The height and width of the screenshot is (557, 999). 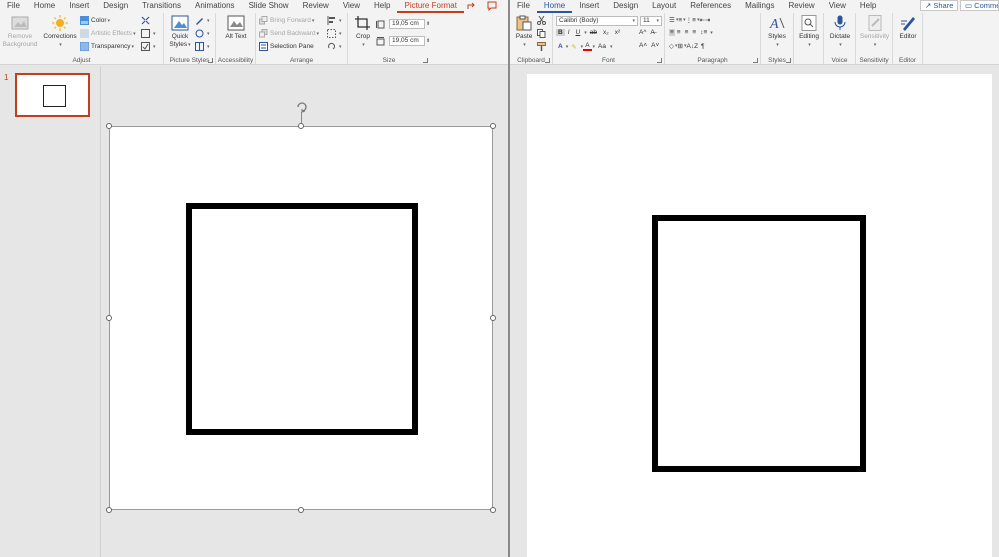 What do you see at coordinates (44, 6) in the screenshot?
I see `ppt-tab-home: Home` at bounding box center [44, 6].